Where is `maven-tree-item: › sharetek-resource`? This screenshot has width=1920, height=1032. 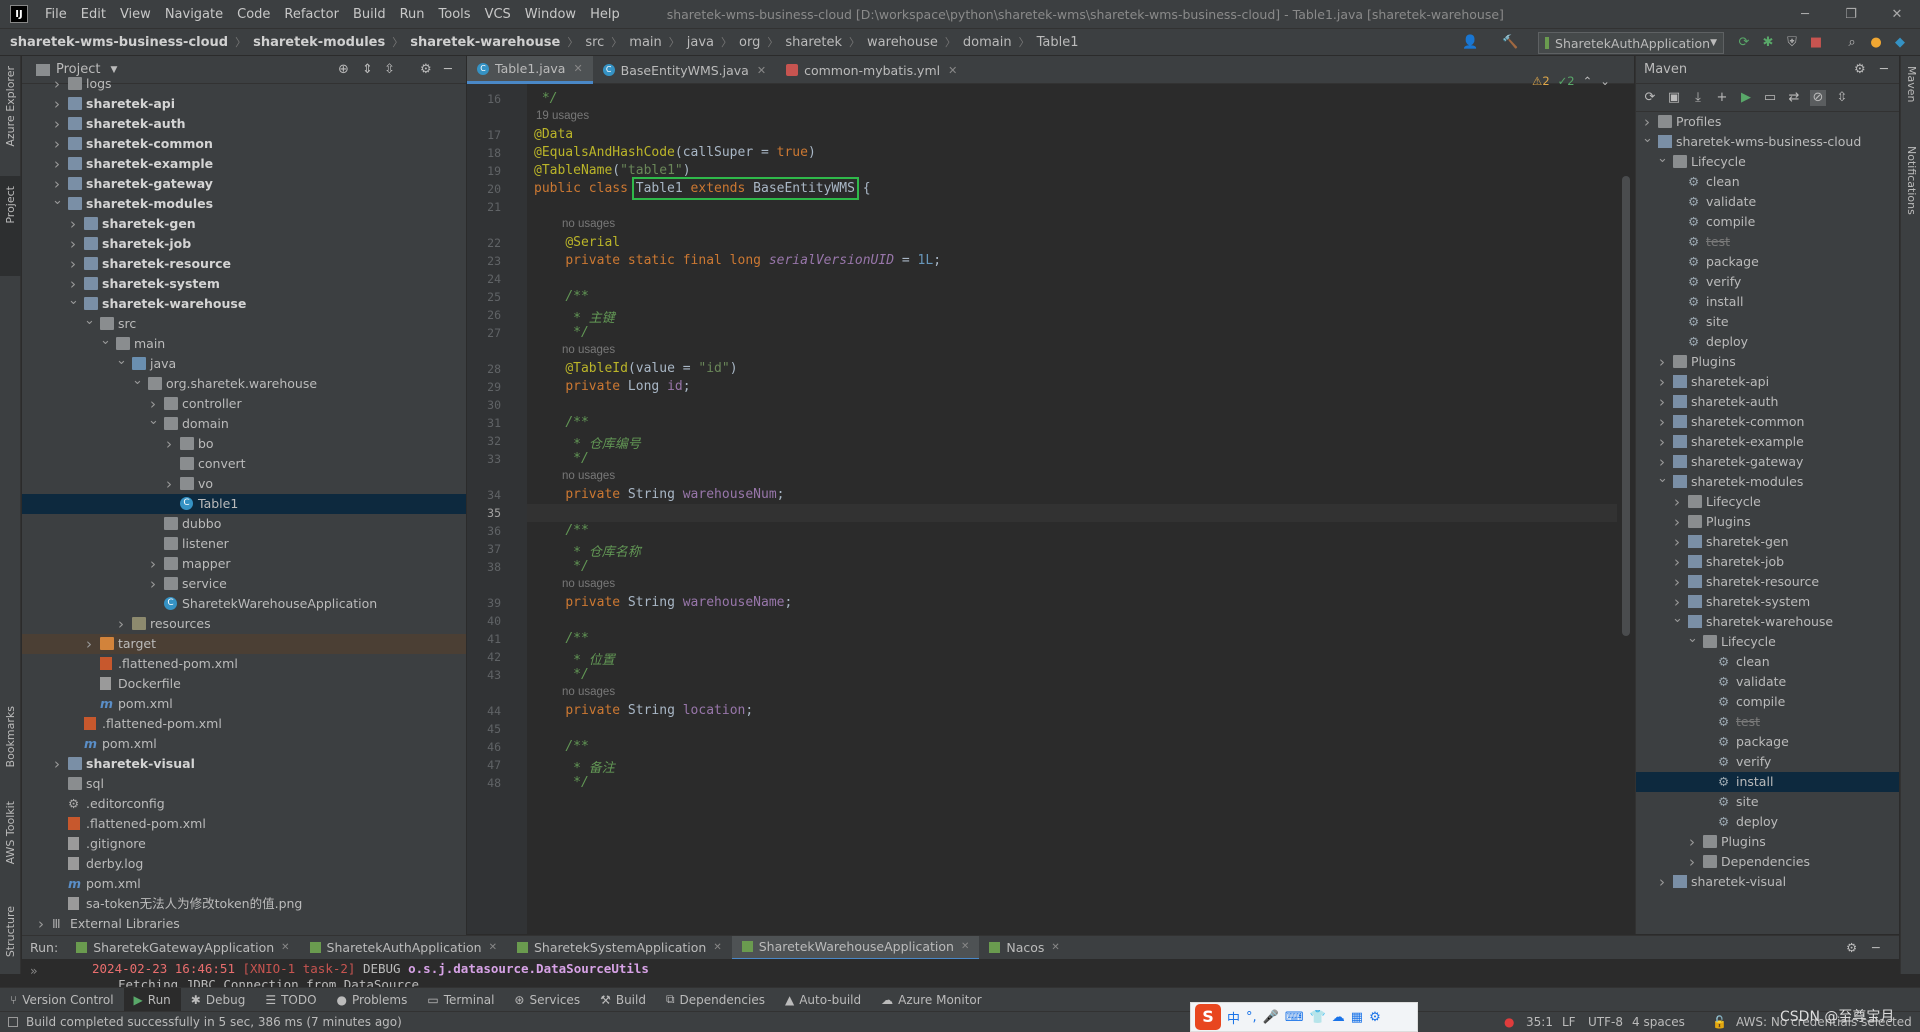
maven-tree-item: › sharetek-resource is located at coordinates (1767, 582).